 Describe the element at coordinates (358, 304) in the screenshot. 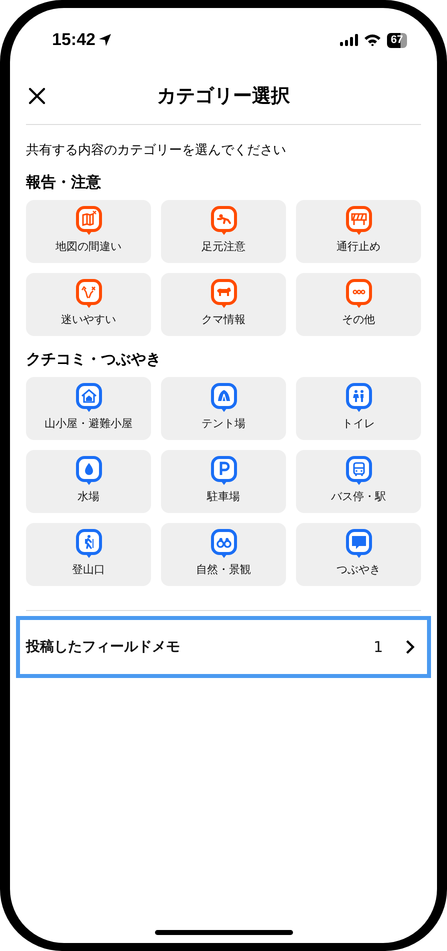

I see `category-tile: その他` at that location.